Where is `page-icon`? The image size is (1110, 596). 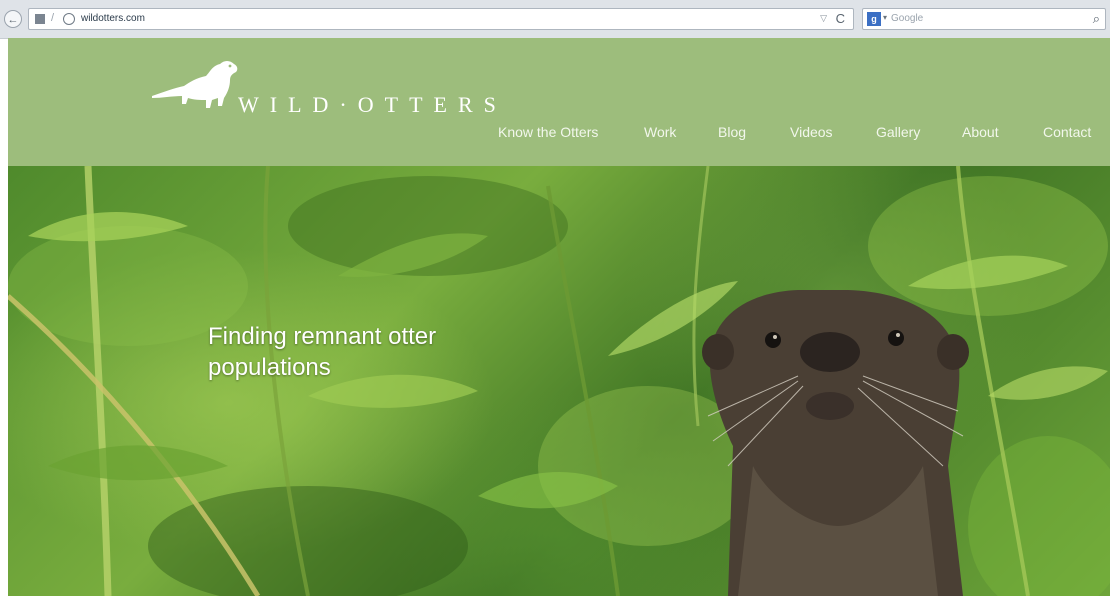 page-icon is located at coordinates (40, 19).